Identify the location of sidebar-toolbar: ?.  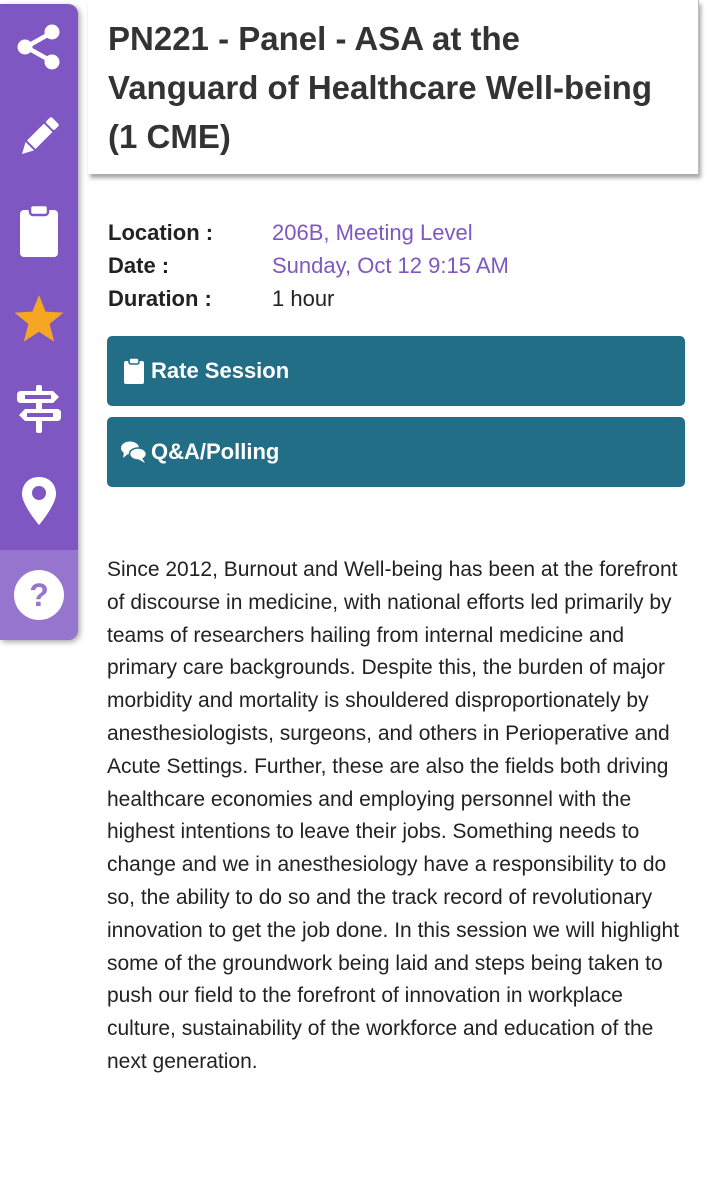
(39, 322).